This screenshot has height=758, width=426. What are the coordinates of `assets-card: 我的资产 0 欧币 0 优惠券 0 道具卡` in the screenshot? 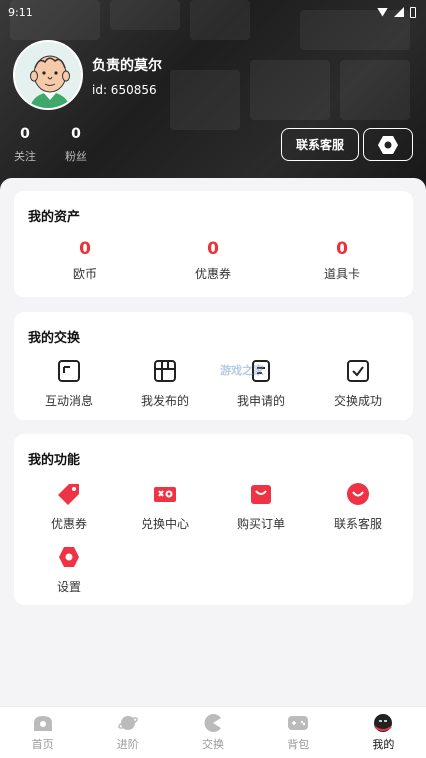 It's located at (213, 244).